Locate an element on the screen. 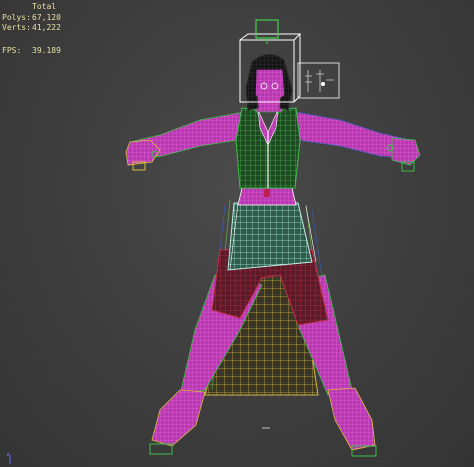  right-arm is located at coordinates (358, 141).